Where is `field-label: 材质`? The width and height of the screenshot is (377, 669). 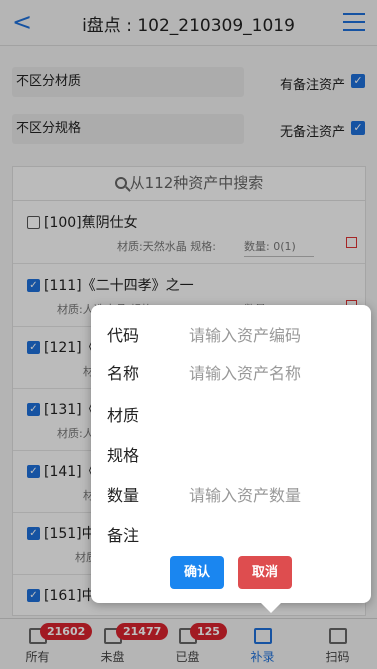
field-label: 材质 is located at coordinates (123, 415).